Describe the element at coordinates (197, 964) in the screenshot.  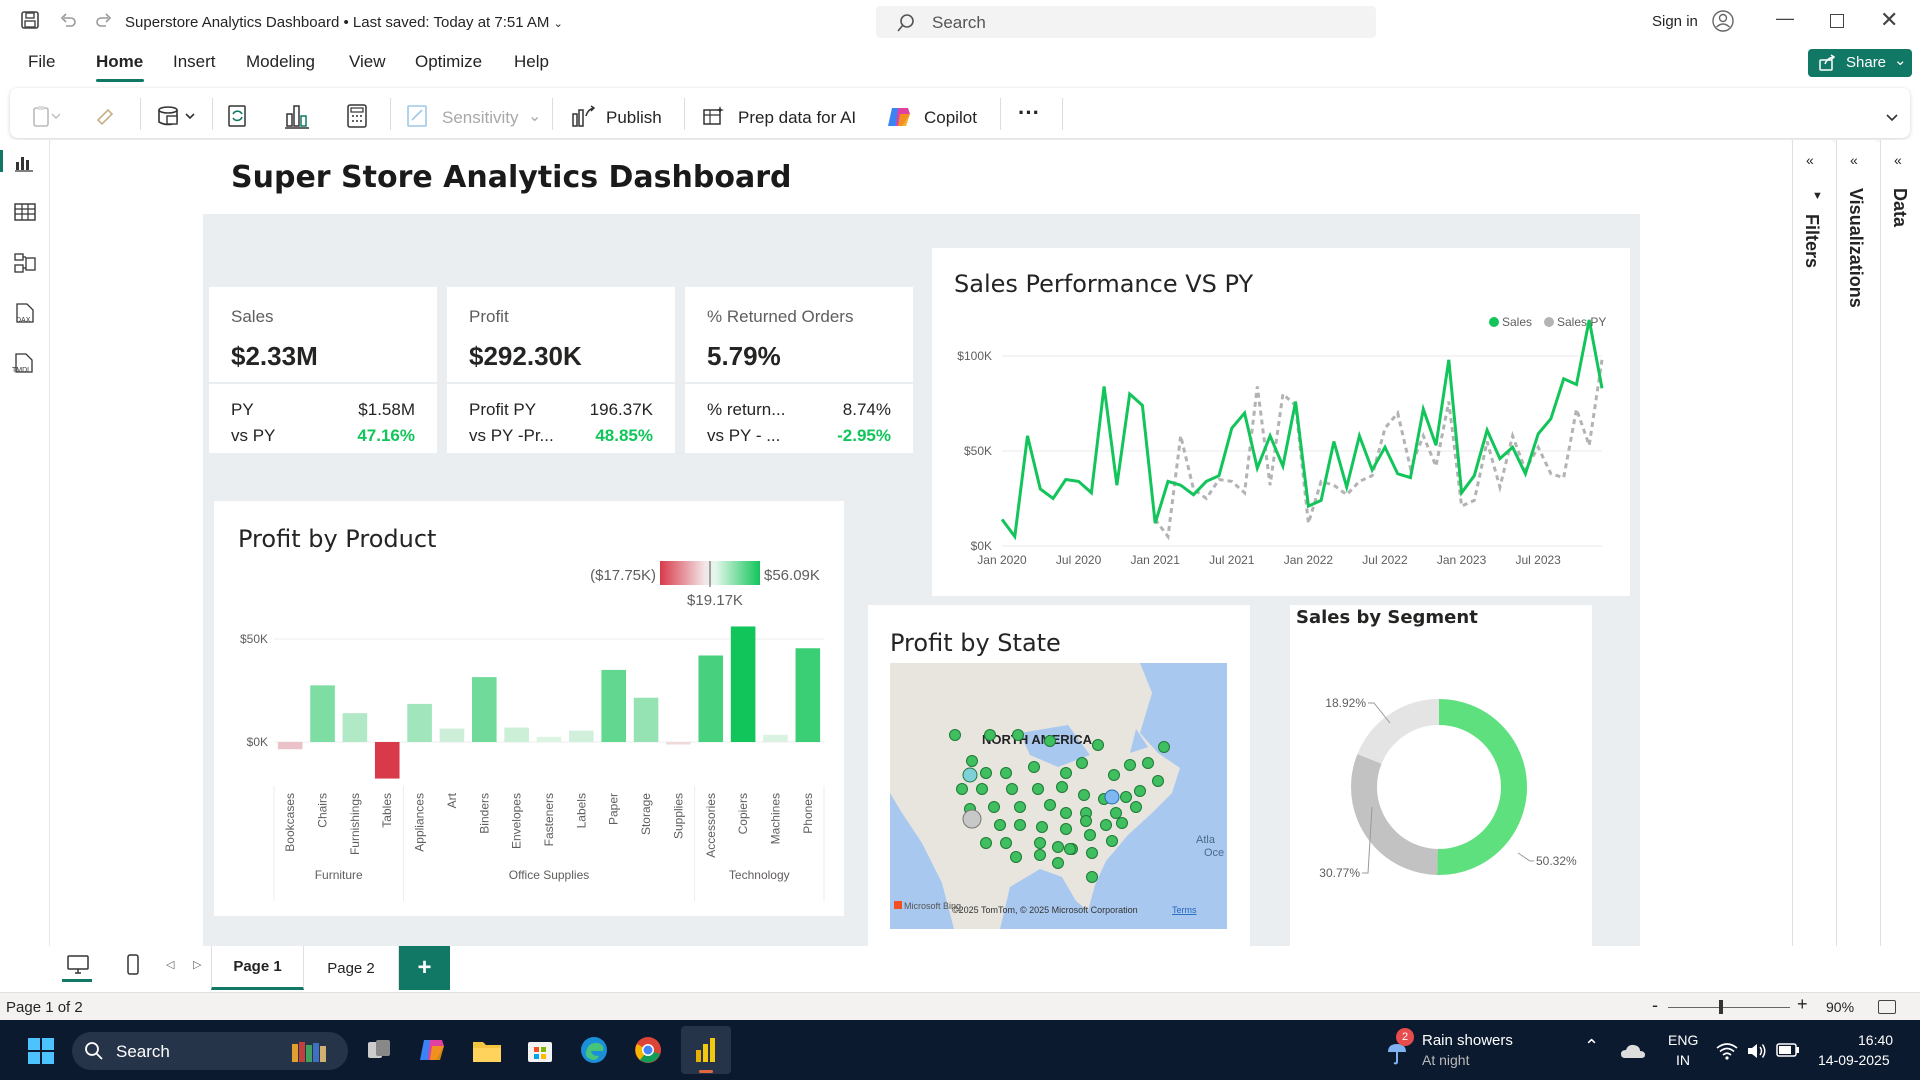
I see `next-page-icon: ▷` at that location.